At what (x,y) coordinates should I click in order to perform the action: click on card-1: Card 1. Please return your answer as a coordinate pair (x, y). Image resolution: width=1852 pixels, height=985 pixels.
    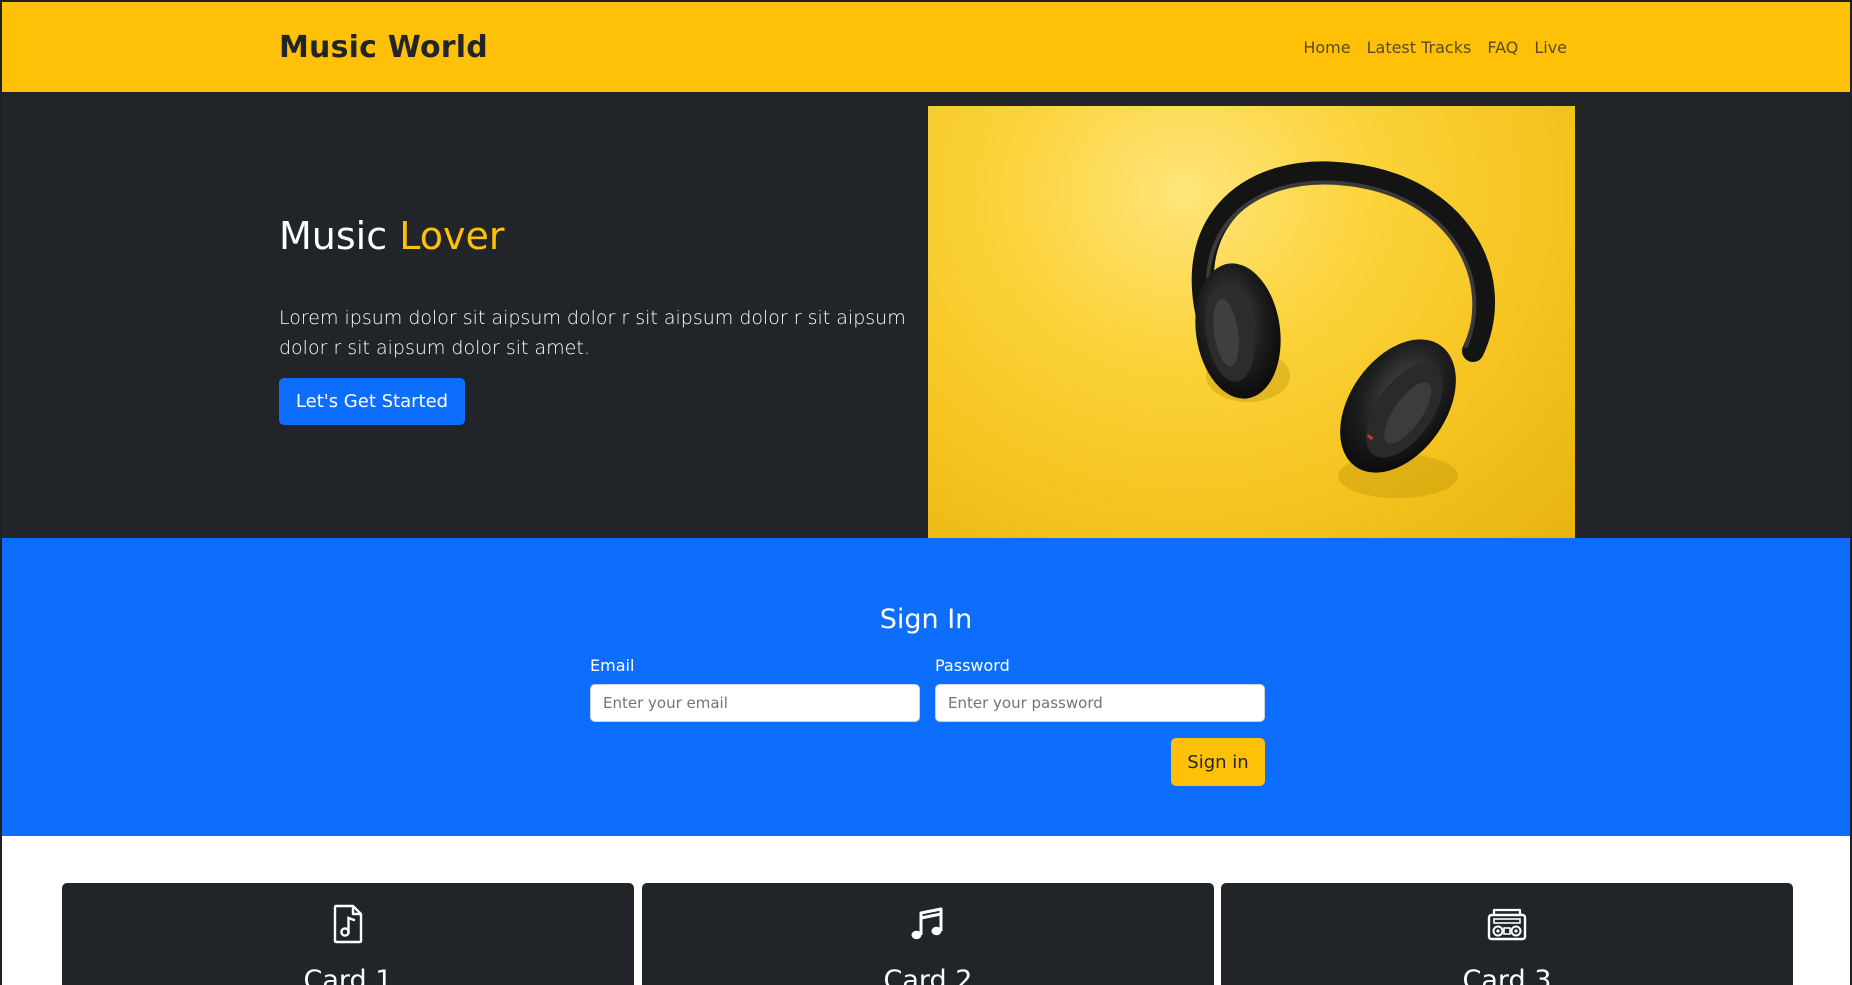
    Looking at the image, I should click on (348, 934).